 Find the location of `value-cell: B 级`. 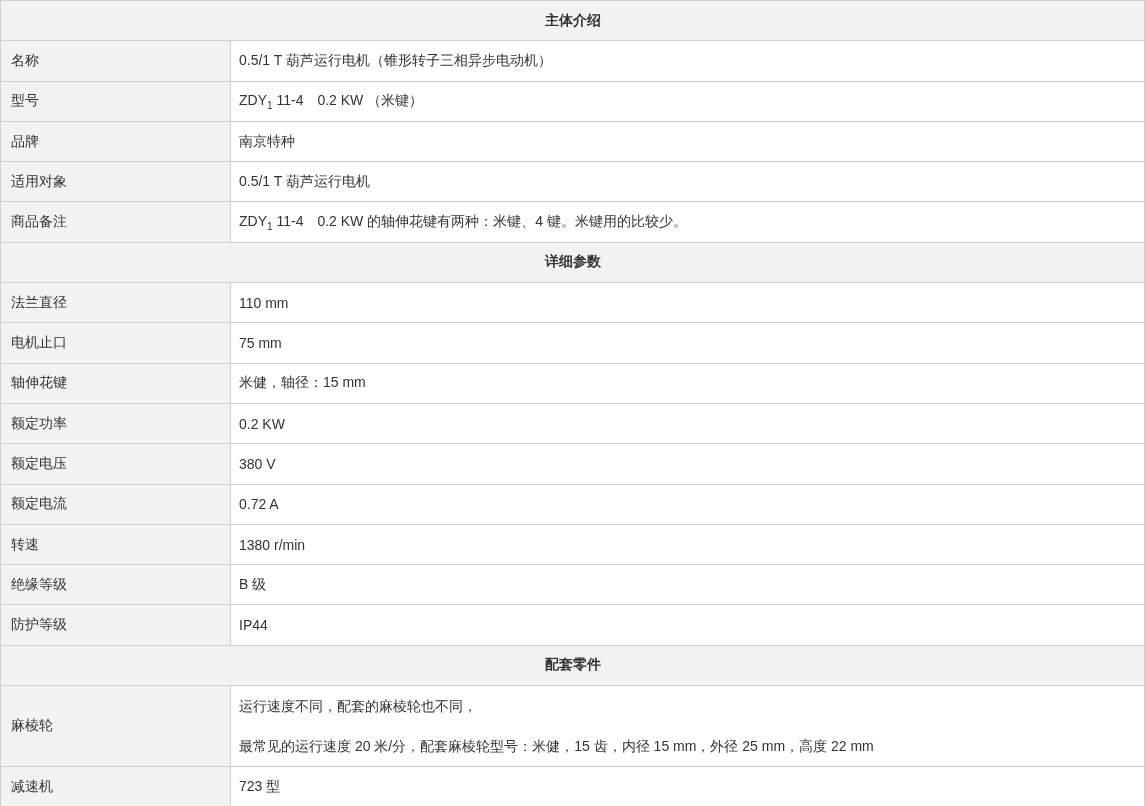

value-cell: B 级 is located at coordinates (687, 584).